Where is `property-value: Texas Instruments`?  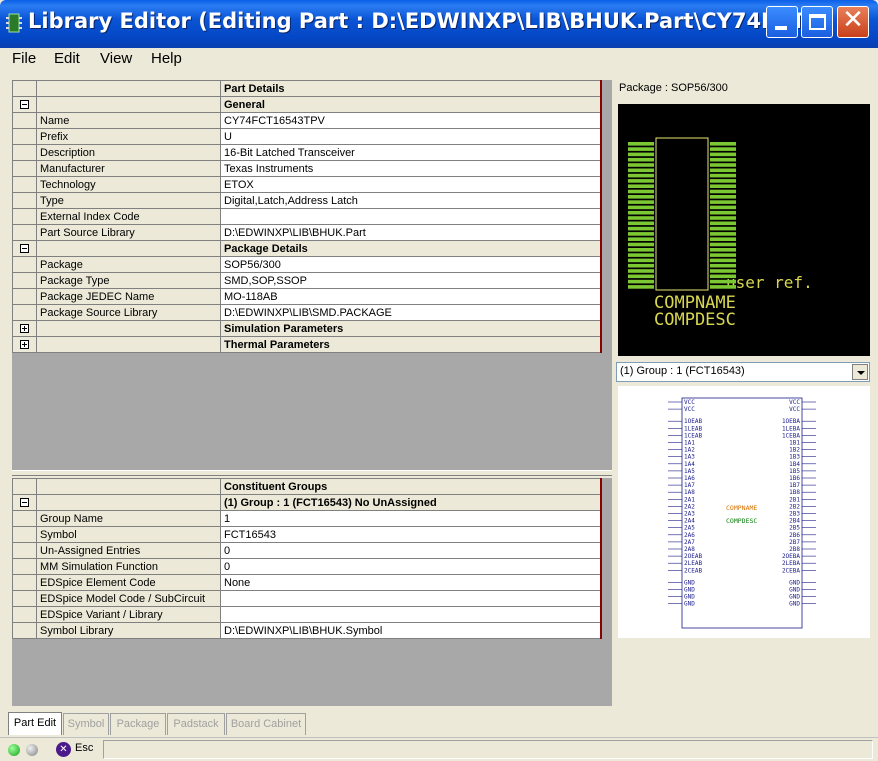 property-value: Texas Instruments is located at coordinates (411, 168).